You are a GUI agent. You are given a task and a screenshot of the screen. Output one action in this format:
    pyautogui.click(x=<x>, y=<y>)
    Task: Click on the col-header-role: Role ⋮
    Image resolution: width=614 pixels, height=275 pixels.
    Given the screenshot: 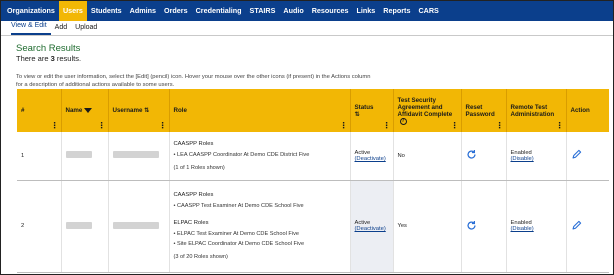 What is the action you would take?
    pyautogui.click(x=260, y=110)
    